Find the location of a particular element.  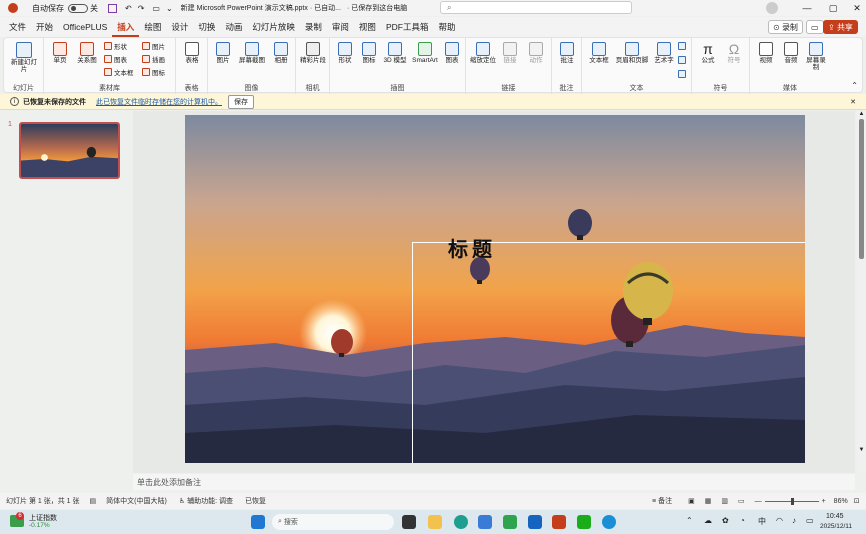

zoom-out-icon: — is located at coordinates (758, 501).